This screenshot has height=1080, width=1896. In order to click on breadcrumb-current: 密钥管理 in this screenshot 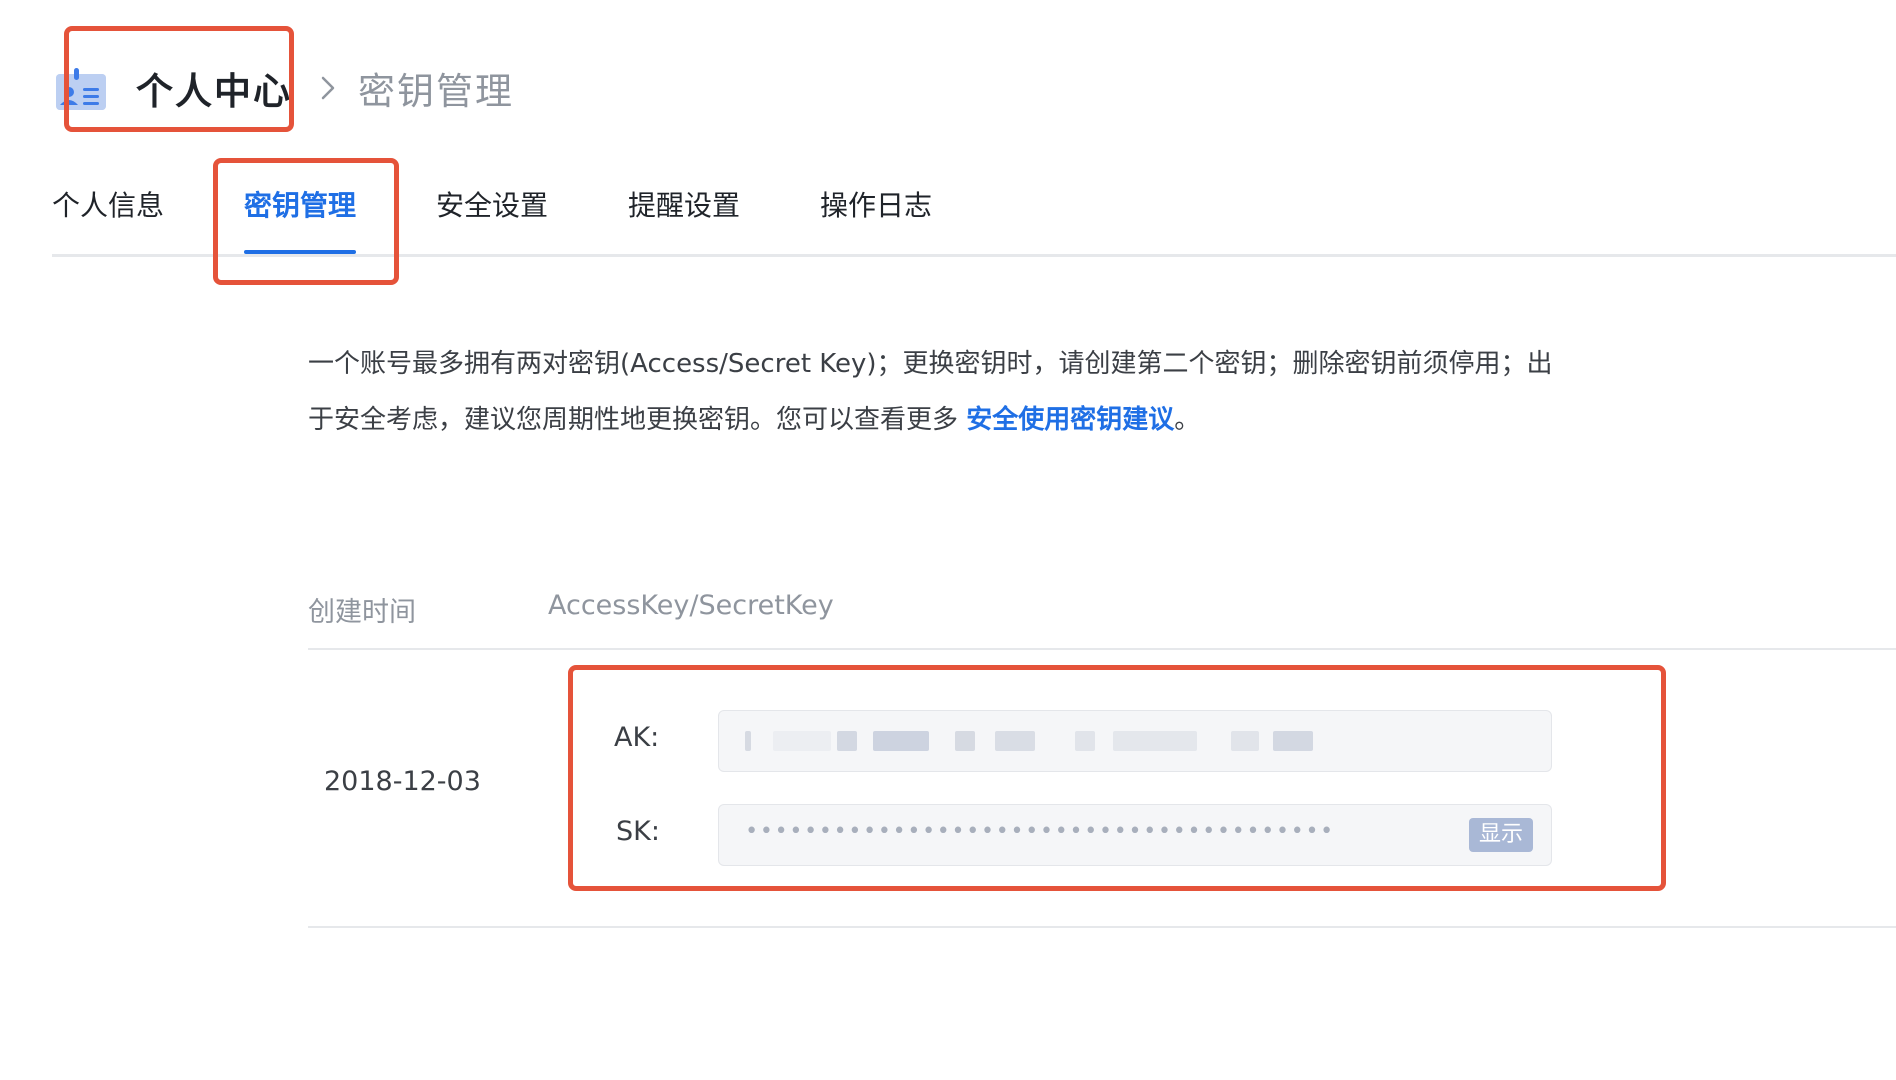, I will do `click(436, 91)`.